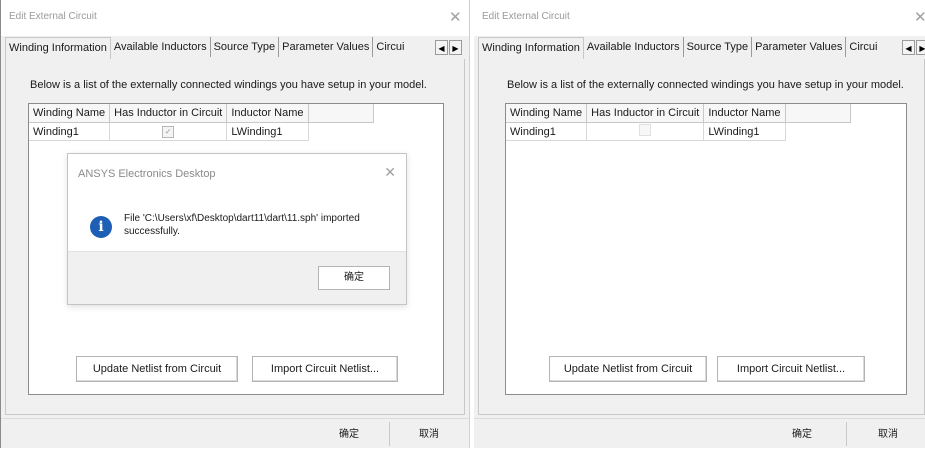 The height and width of the screenshot is (450, 925). Describe the element at coordinates (101, 227) in the screenshot. I see `info-icon: i` at that location.